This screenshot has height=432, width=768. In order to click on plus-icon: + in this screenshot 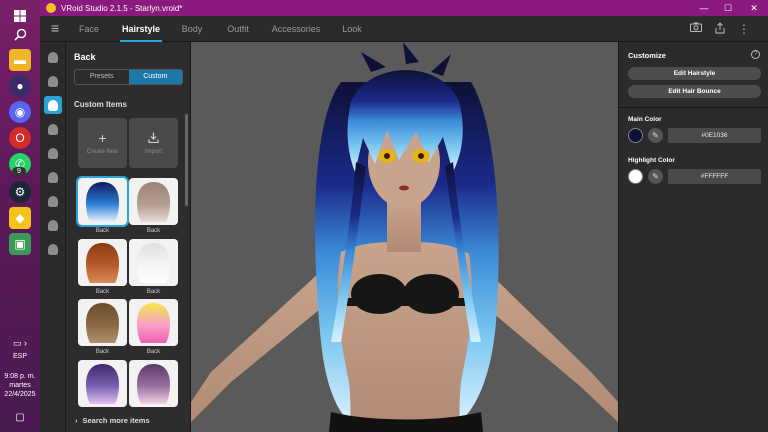, I will do `click(102, 138)`.